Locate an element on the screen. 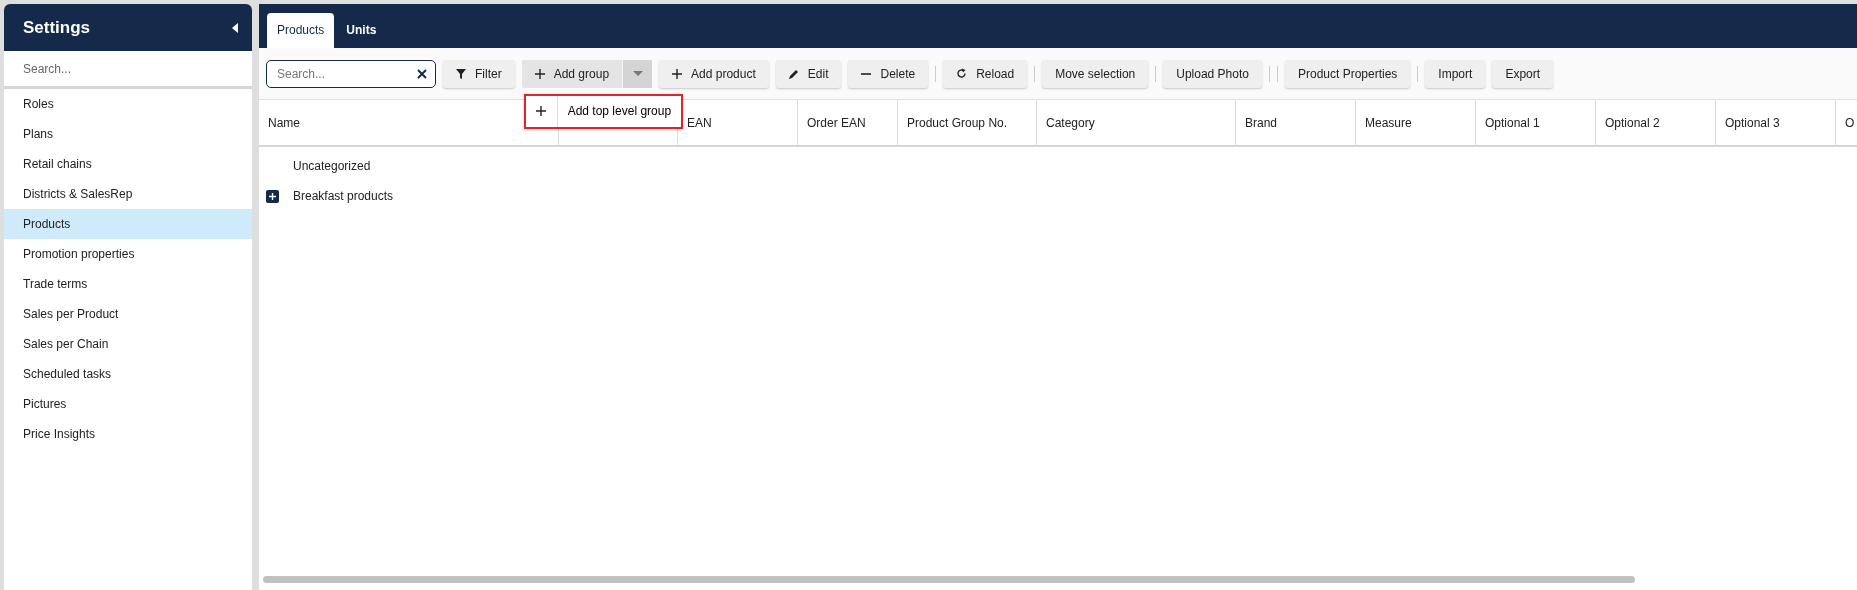 Image resolution: width=1857 pixels, height=590 pixels. sidebar-item: Scheduled tasks is located at coordinates (128, 374).